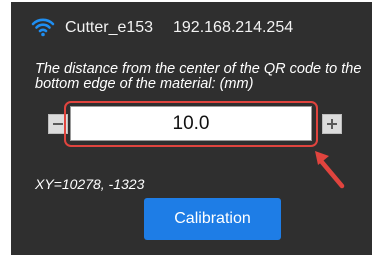 The height and width of the screenshot is (257, 381). Describe the element at coordinates (90, 184) in the screenshot. I see `xy-coordinates: XY=10278, -1323` at that location.